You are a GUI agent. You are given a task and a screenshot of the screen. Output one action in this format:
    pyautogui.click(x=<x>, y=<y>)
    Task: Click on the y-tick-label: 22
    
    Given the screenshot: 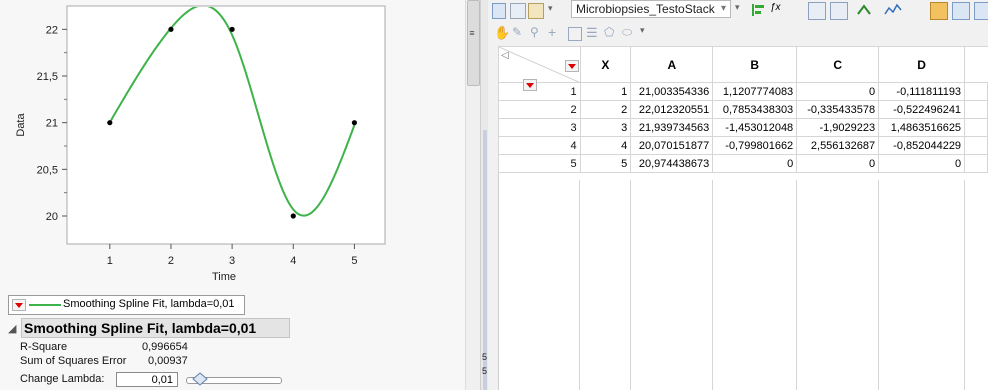 What is the action you would take?
    pyautogui.click(x=52, y=30)
    